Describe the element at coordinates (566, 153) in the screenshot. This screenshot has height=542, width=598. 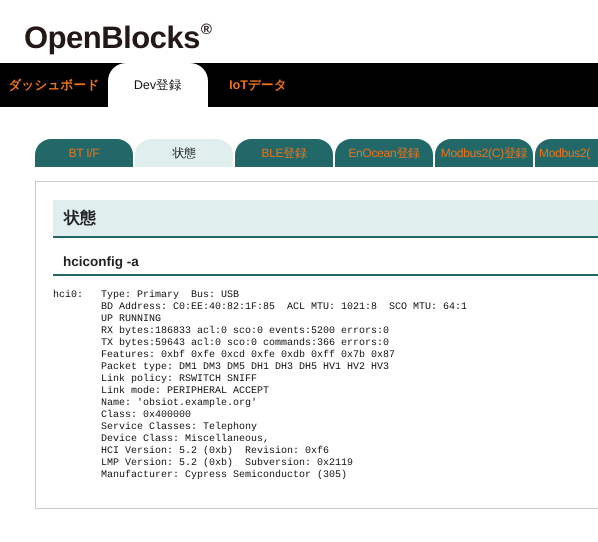
I see `sub-tab: Modbus2(` at that location.